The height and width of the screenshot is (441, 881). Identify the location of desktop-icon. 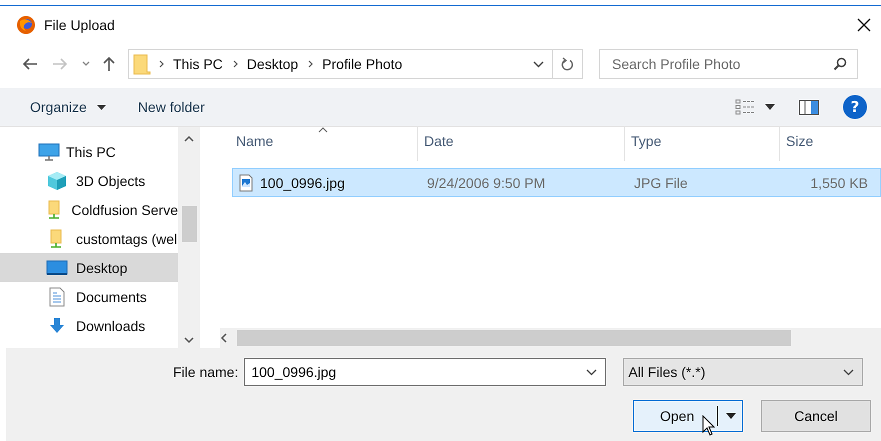
(57, 268).